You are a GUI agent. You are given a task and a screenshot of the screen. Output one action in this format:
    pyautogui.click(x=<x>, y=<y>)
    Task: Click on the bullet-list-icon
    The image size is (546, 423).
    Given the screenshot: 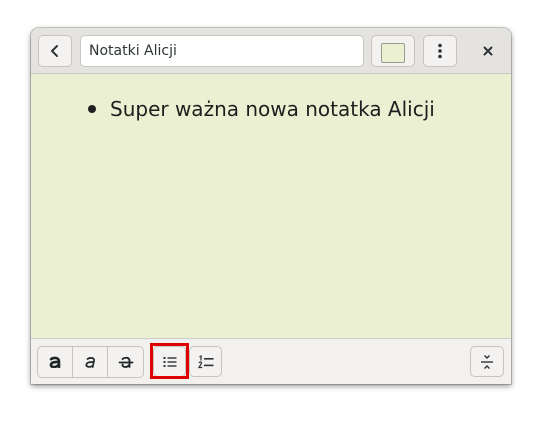 What is the action you would take?
    pyautogui.click(x=169, y=361)
    